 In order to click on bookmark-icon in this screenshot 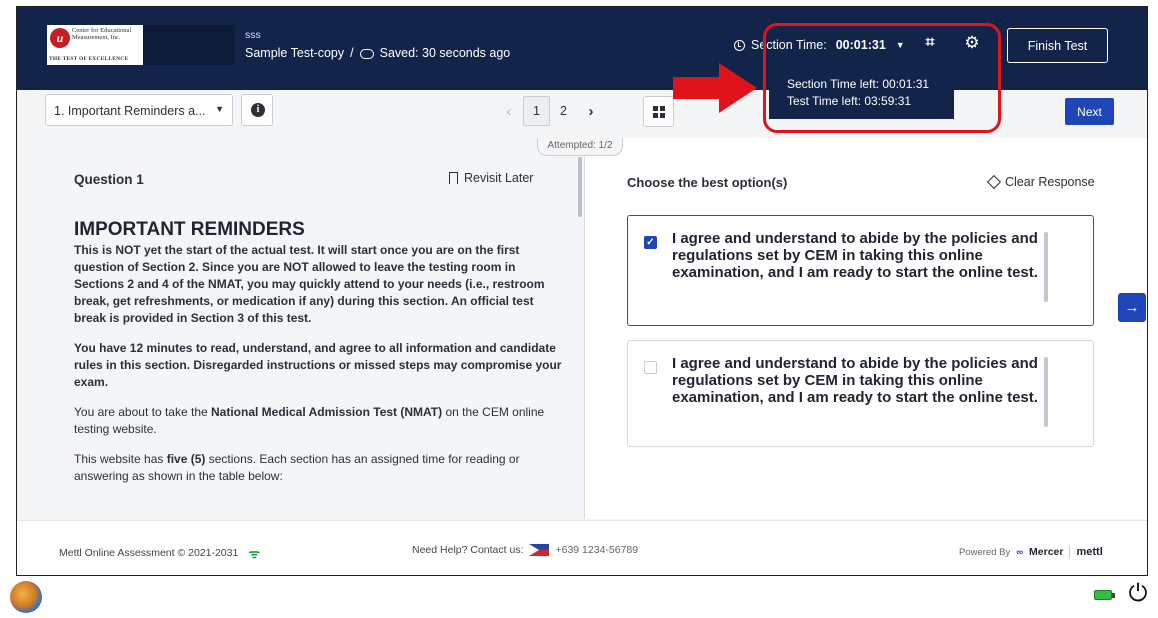, I will do `click(453, 178)`.